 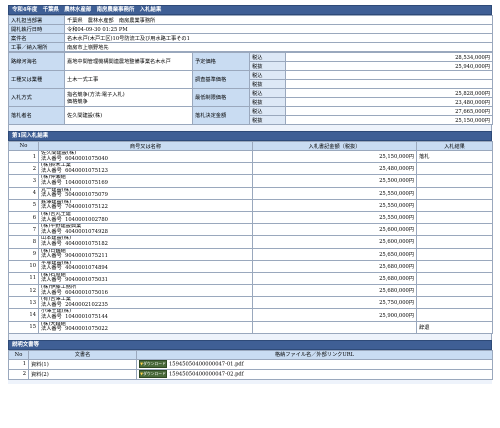 I want to click on row-no: 6, so click(x=23, y=217).